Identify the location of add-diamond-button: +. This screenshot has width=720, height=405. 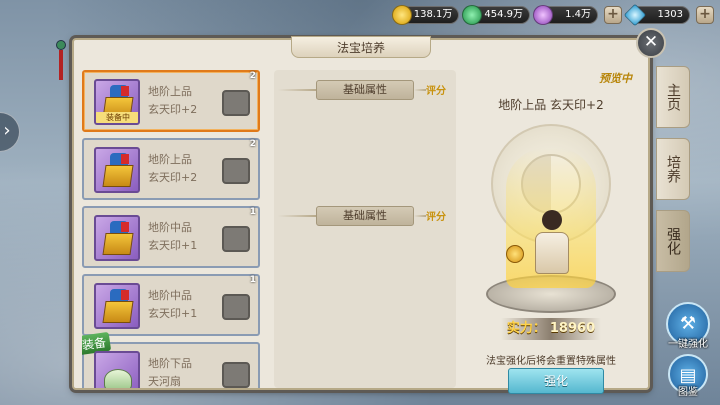
(705, 15).